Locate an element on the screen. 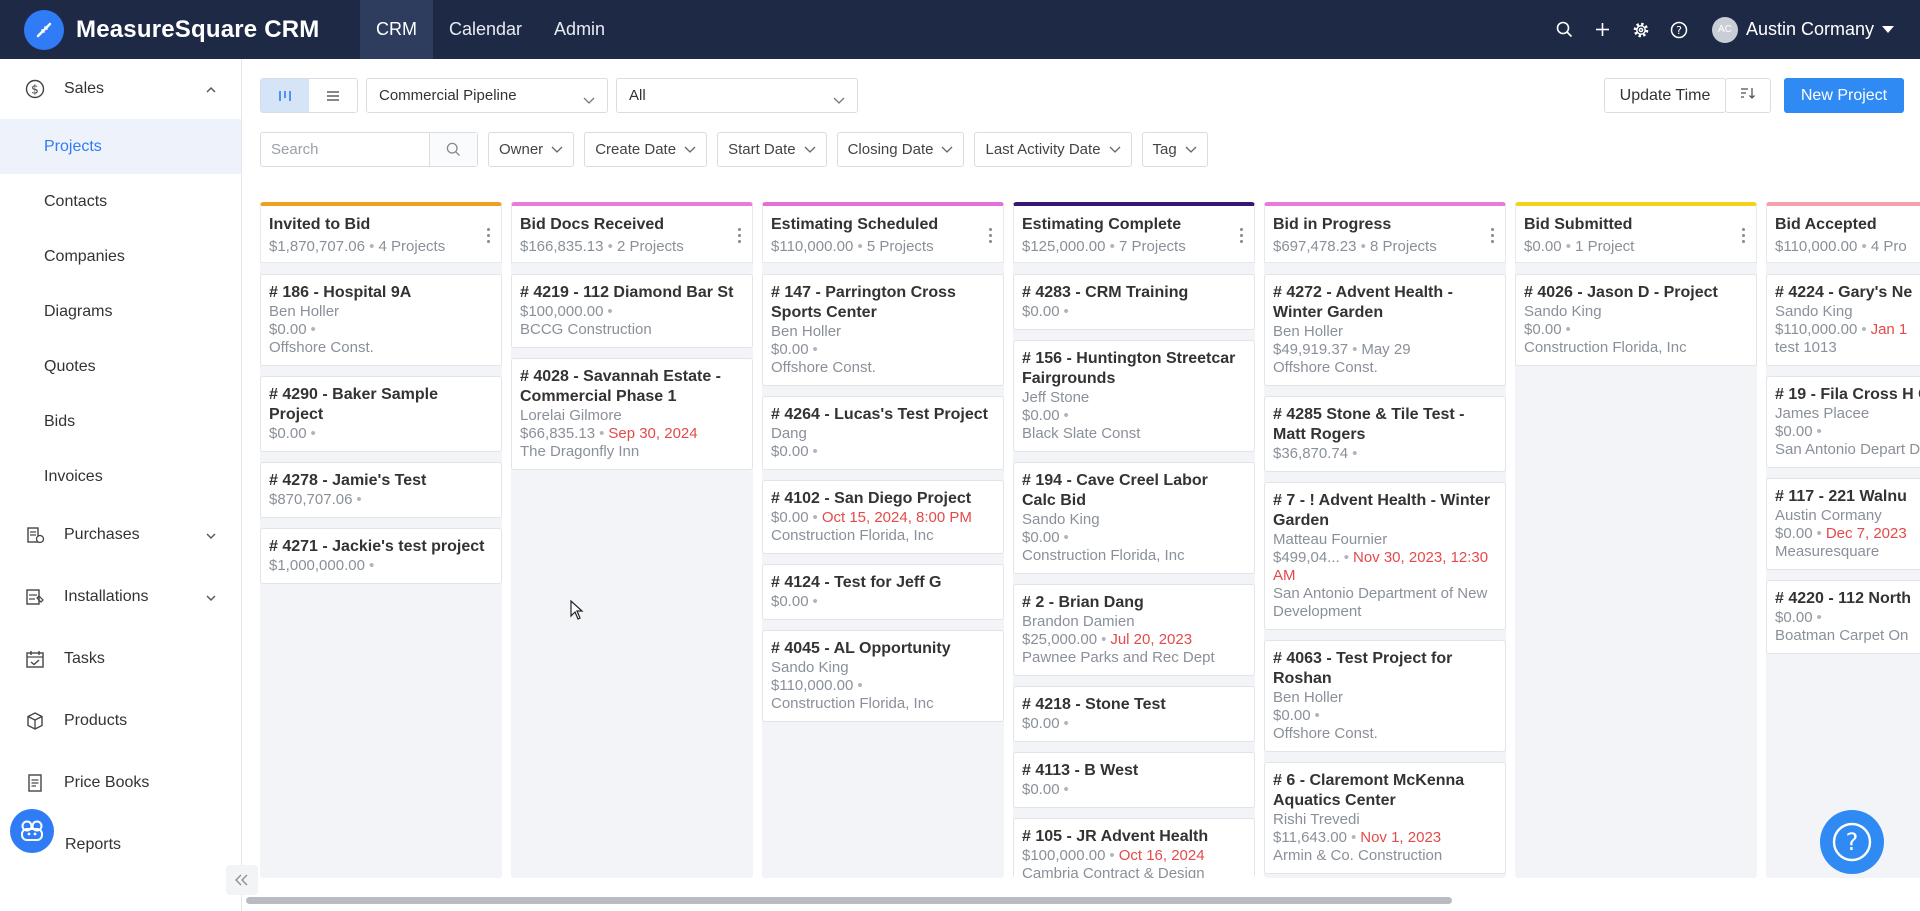 The image size is (1920, 911). help-icon: ? is located at coordinates (1679, 29).